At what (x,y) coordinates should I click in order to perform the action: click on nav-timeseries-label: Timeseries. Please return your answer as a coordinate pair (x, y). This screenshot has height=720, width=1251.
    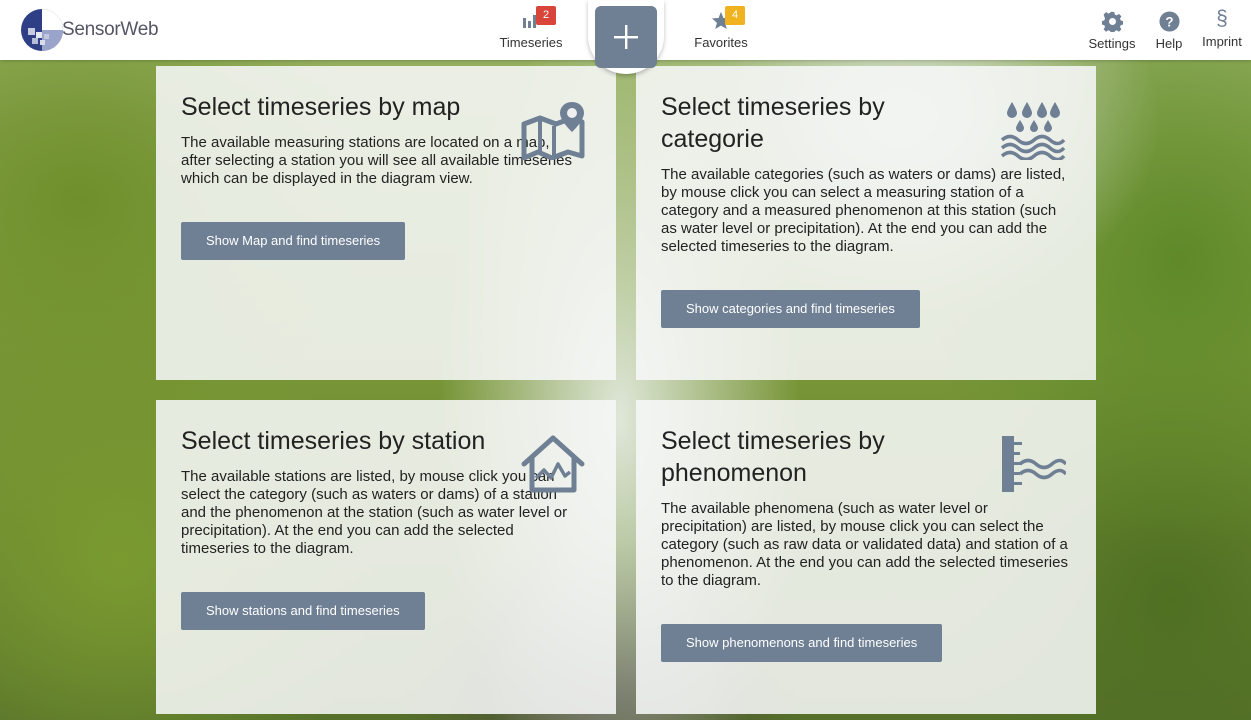
    Looking at the image, I should click on (531, 42).